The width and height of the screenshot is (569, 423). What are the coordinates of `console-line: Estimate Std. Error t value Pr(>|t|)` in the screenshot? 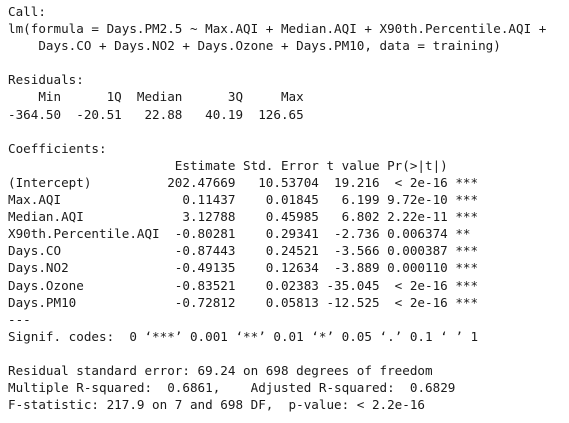 It's located at (243, 165).